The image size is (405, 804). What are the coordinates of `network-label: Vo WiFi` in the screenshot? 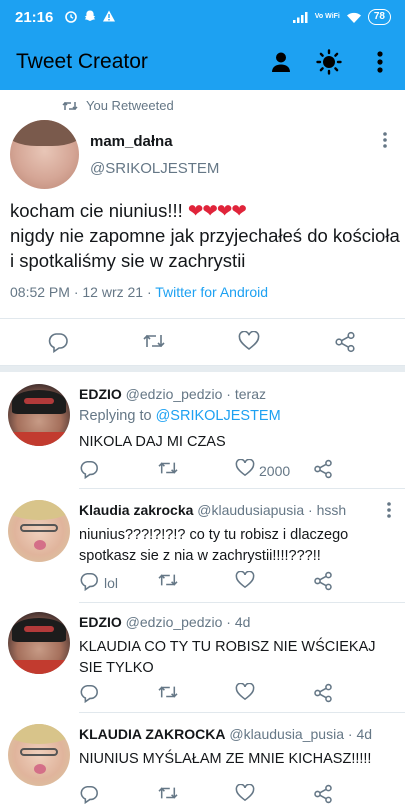 It's located at (327, 16).